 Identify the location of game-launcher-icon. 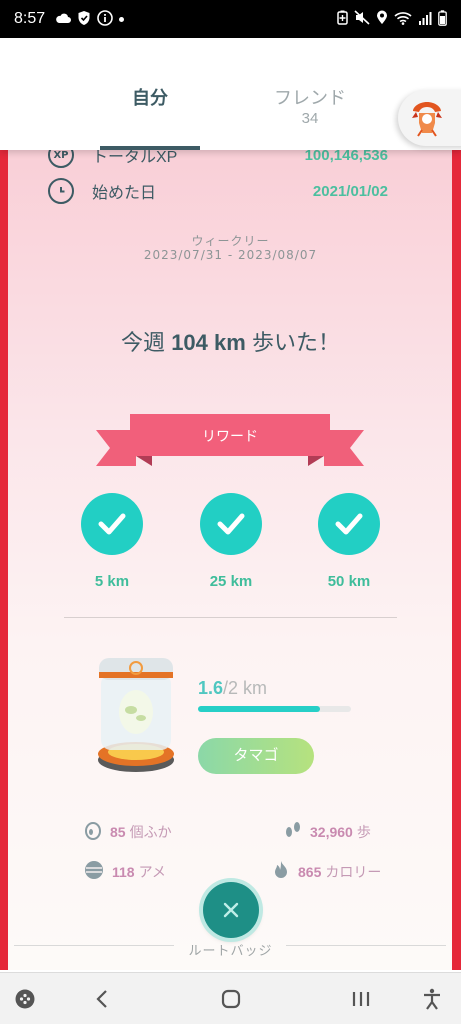
(25, 999).